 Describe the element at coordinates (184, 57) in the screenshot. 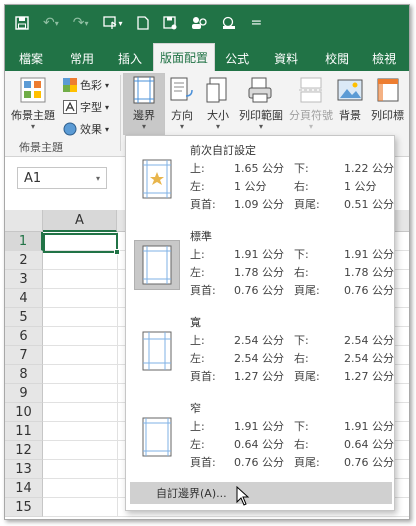

I see `tab-page-layout: 版面配置` at that location.